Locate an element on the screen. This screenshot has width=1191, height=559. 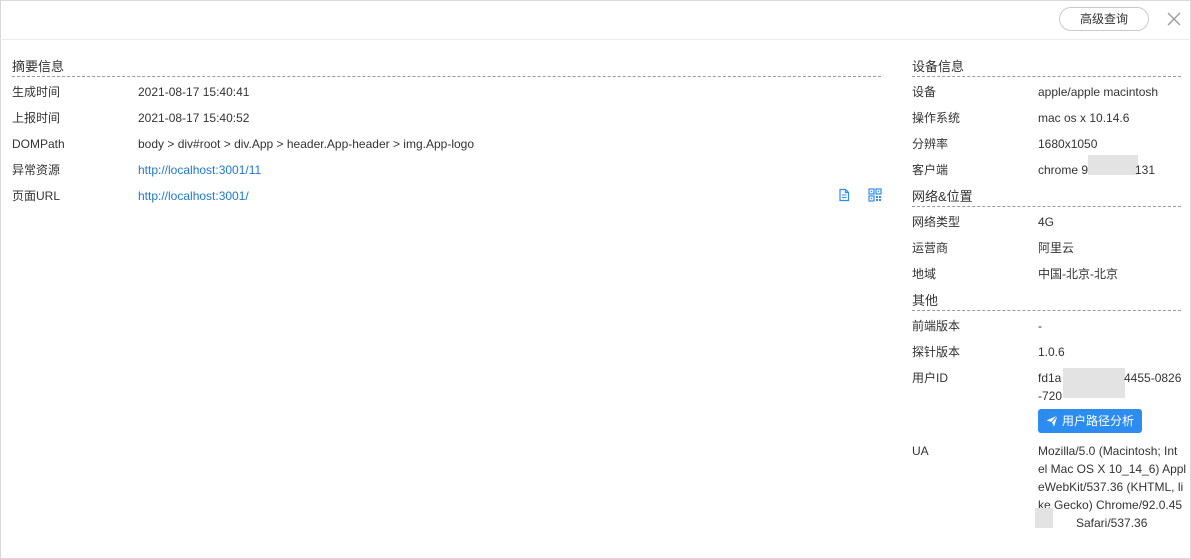
generated-time-value: 2021-08-17 15:40:41 is located at coordinates (194, 92).